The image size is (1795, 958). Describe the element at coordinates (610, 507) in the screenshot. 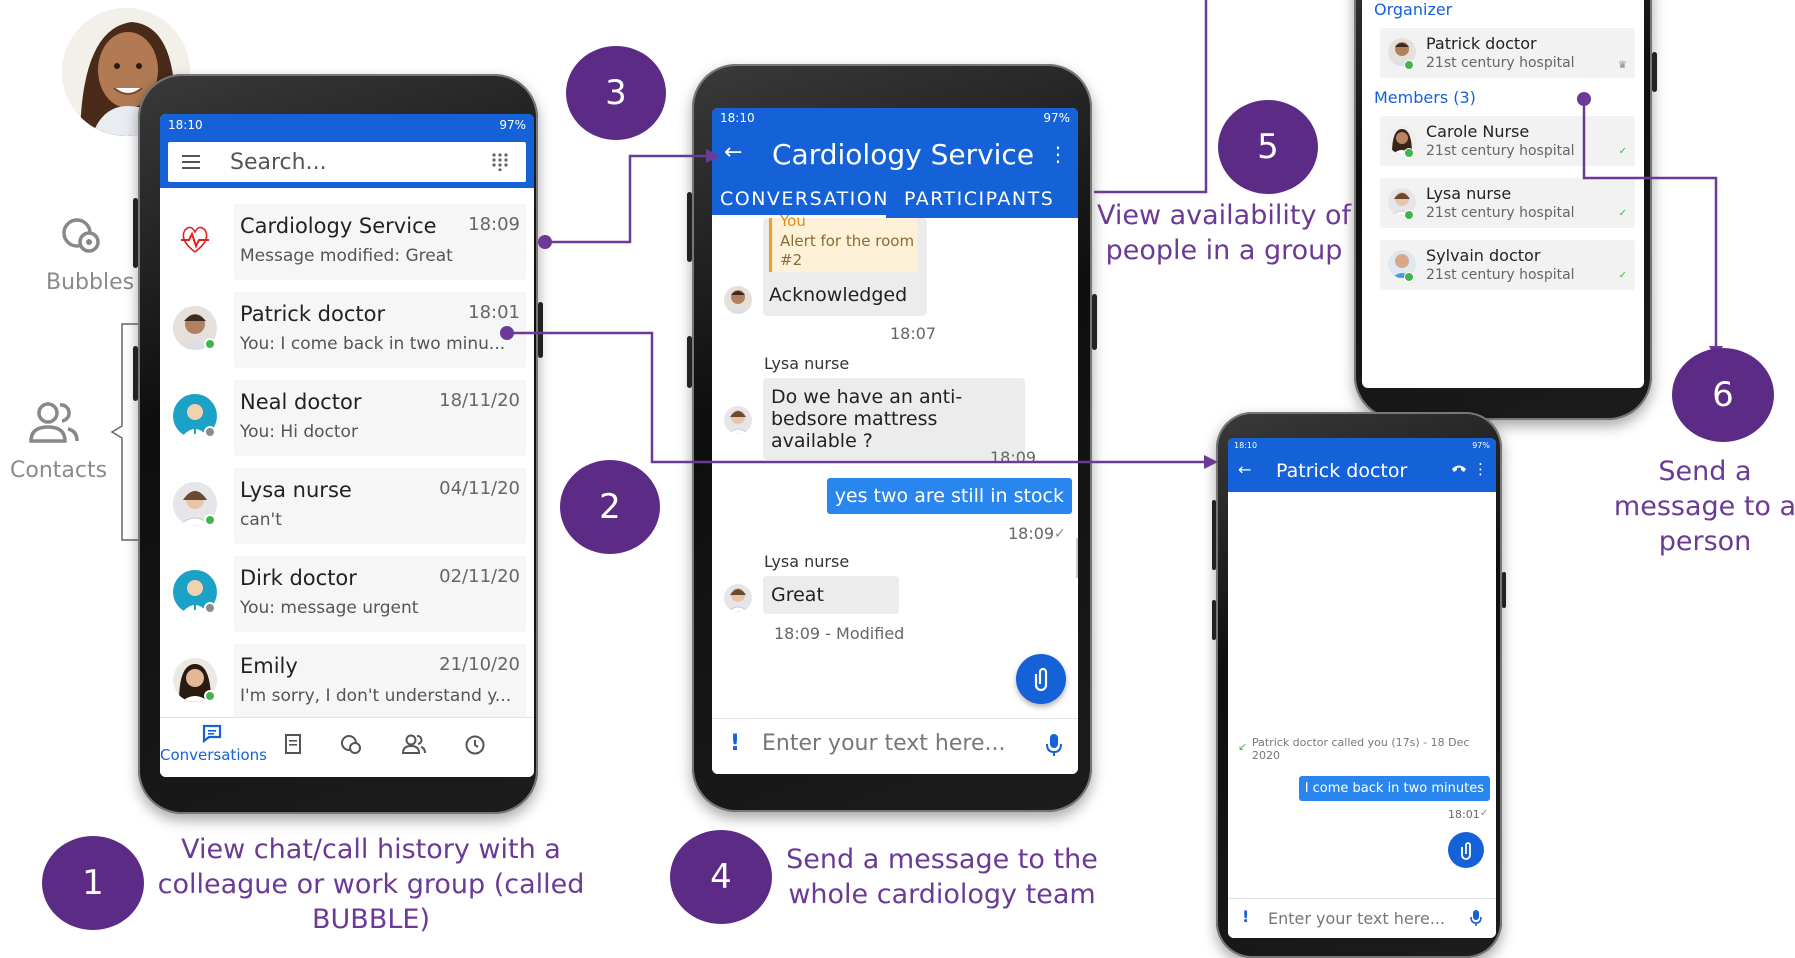

I see `step-2-badge: 2` at that location.